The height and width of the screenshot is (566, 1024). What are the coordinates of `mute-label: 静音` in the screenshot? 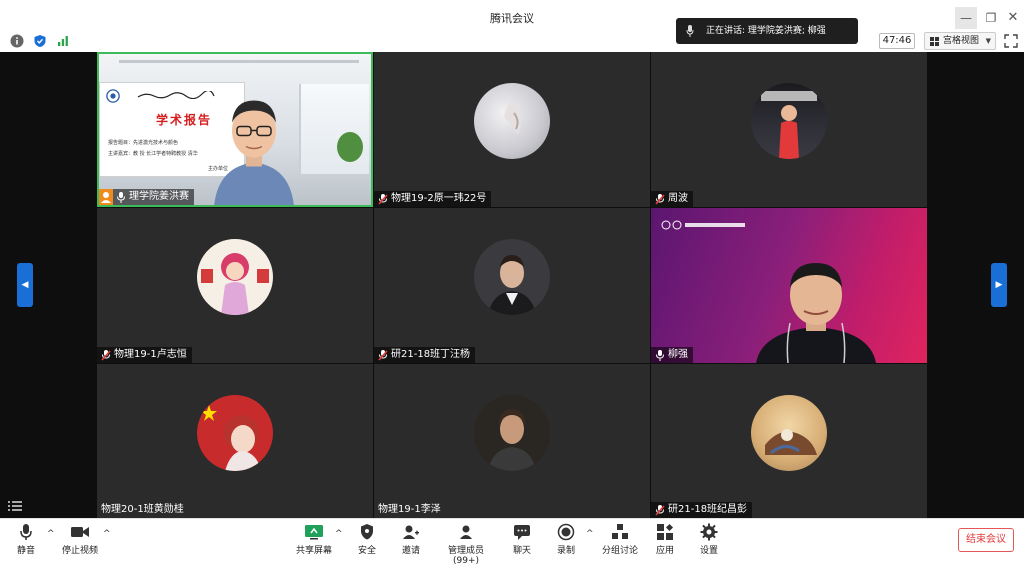 It's located at (25, 551).